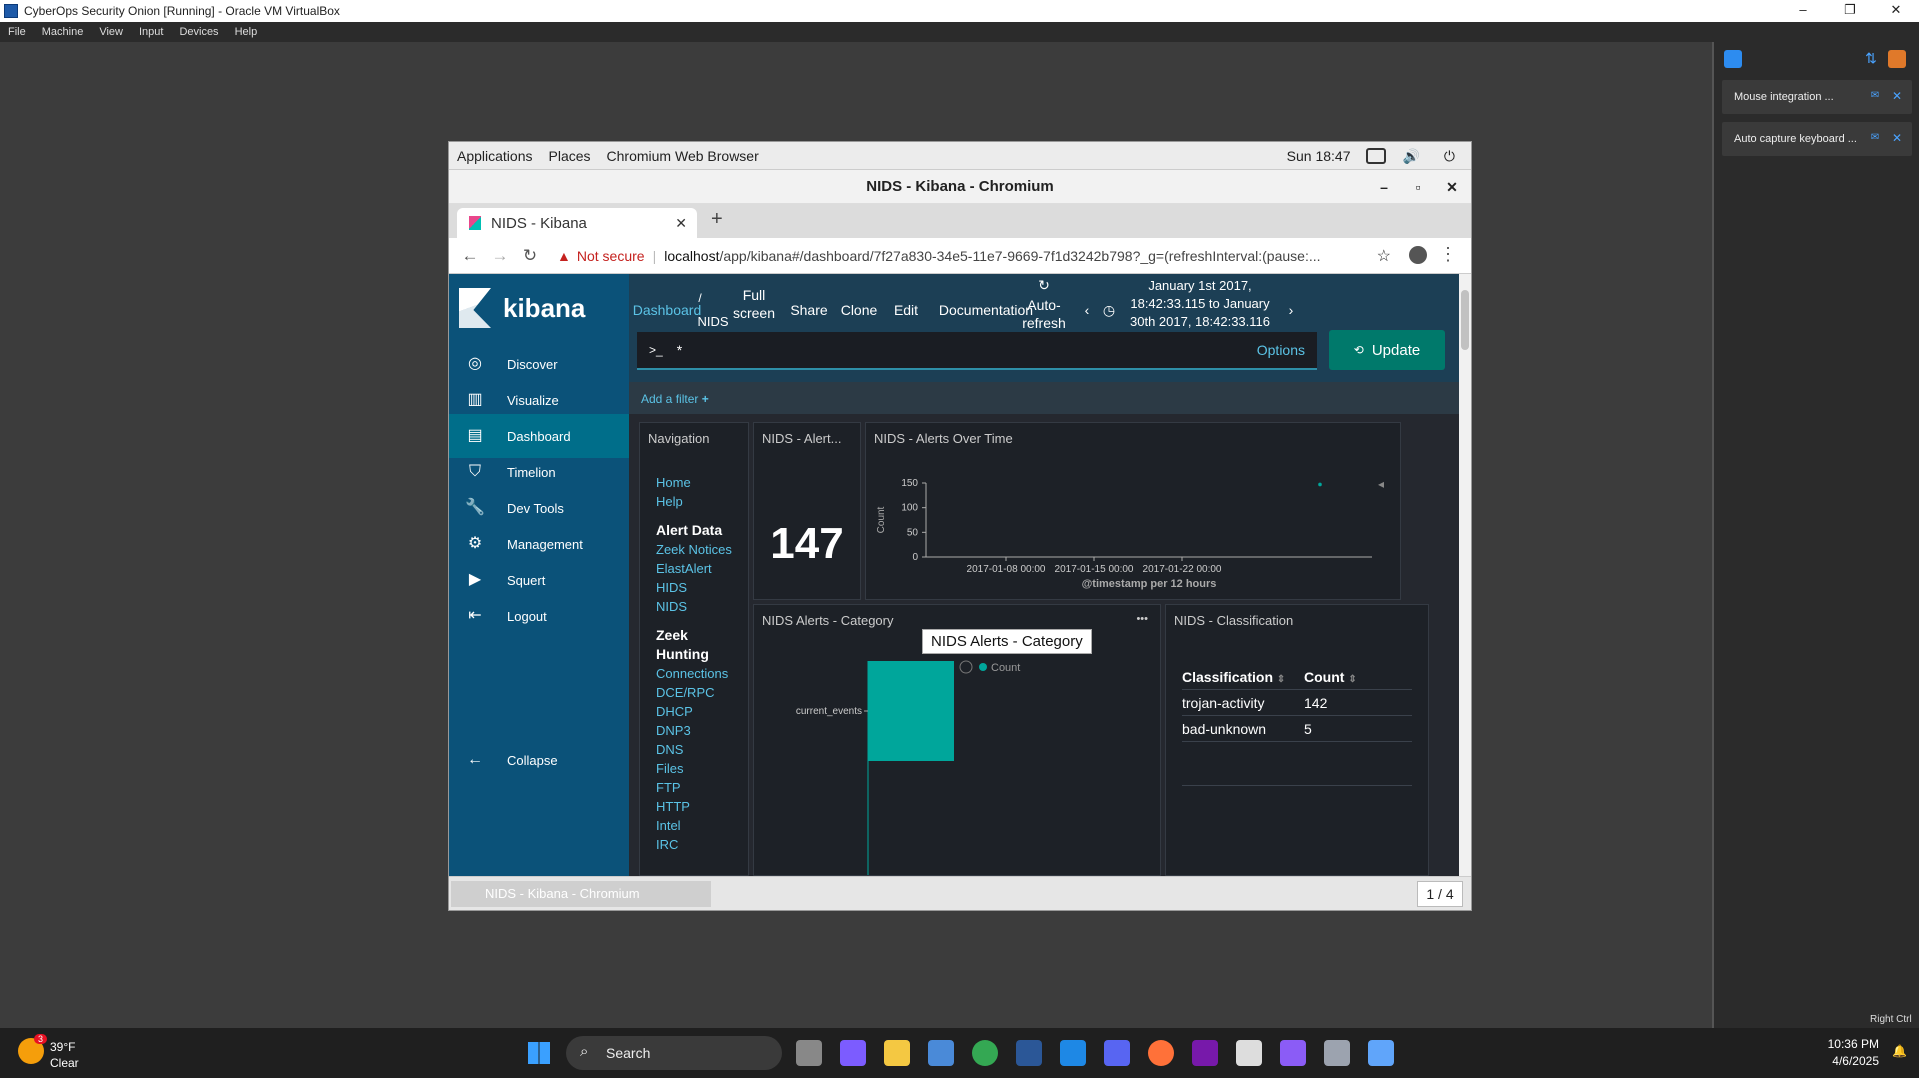 Image resolution: width=1919 pixels, height=1078 pixels. I want to click on notification-auto-capture: Auto capture keyboard ... ✉ ✕, so click(1817, 139).